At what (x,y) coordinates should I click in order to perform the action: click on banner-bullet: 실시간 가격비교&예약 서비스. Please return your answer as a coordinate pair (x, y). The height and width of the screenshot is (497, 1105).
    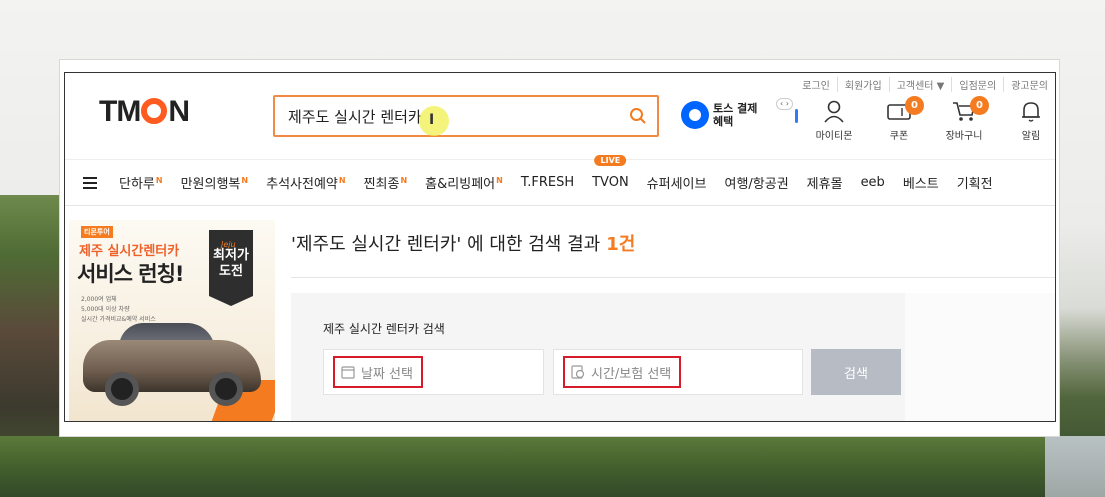
    Looking at the image, I should click on (118, 319).